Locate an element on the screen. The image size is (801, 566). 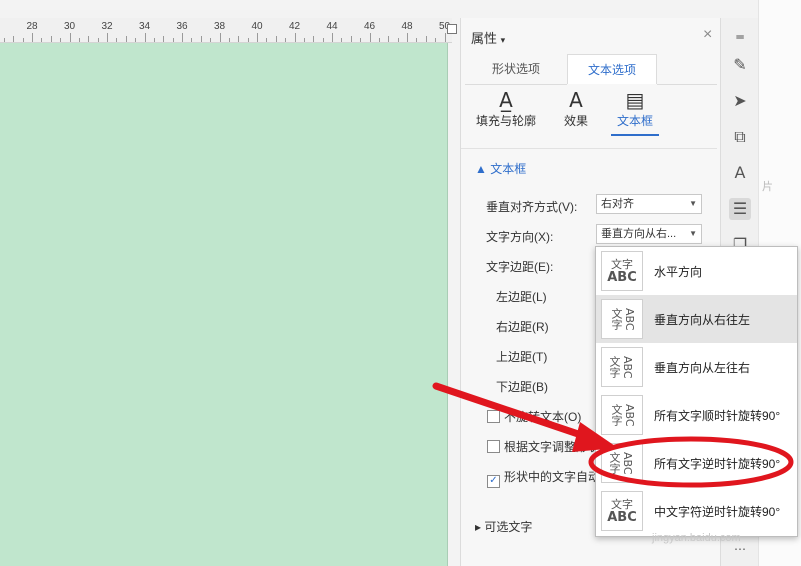
horizontal-ruler: 28 30 32 34 36 38 40 42 44 46 48 50 is located at coordinates (226, 30).